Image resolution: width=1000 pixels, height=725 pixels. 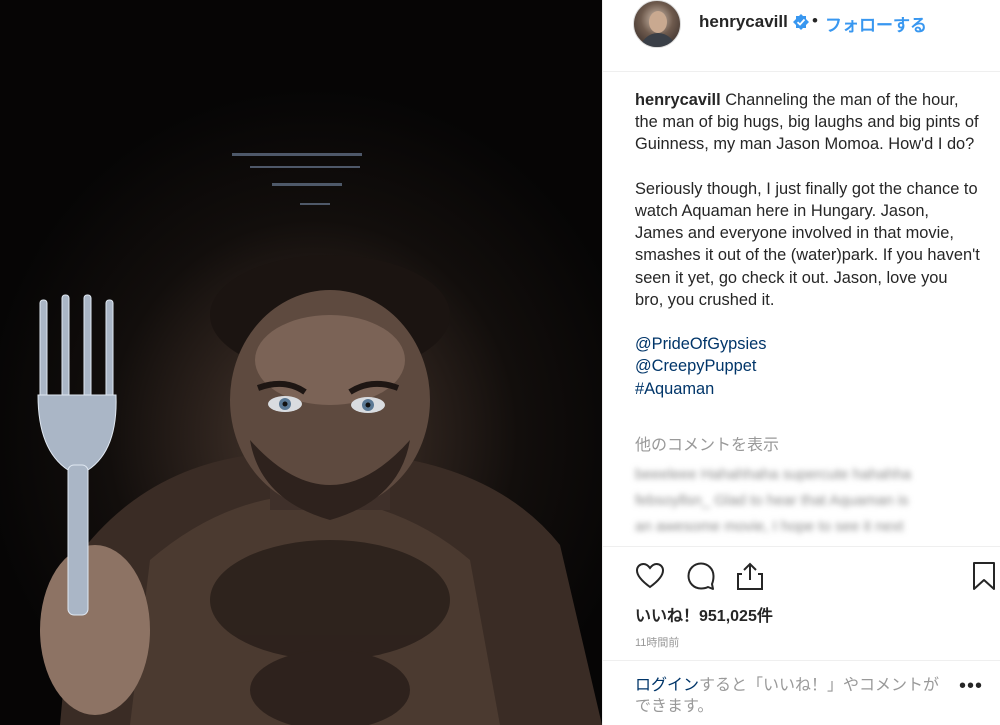 What do you see at coordinates (971, 686) in the screenshot?
I see `more-options-button: •••` at bounding box center [971, 686].